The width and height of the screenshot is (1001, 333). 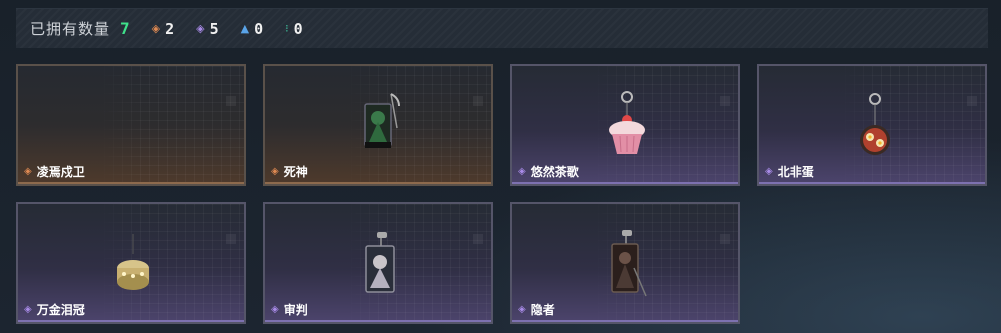 I want to click on item-name: 凌焉戍卫, so click(x=60, y=172).